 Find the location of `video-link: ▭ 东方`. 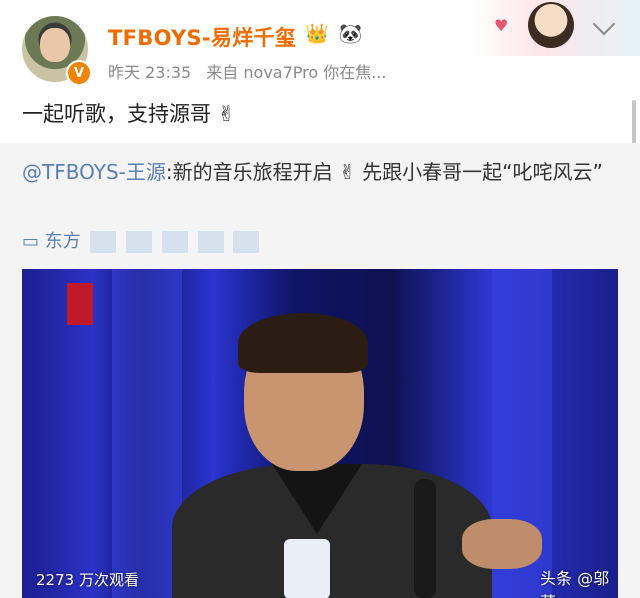

video-link: ▭ 东方 is located at coordinates (141, 240).